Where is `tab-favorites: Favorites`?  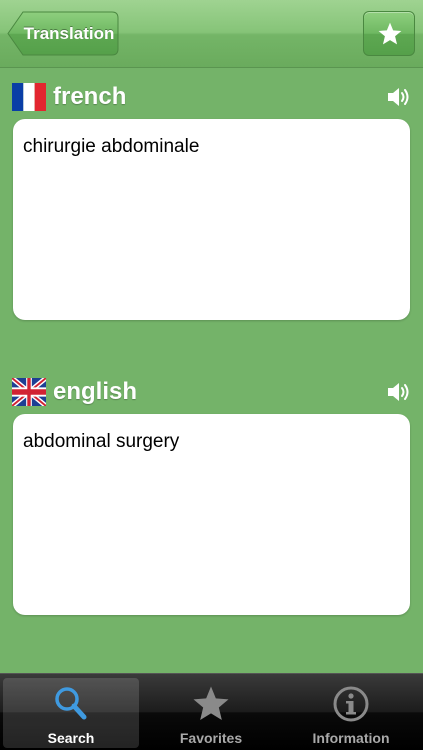
tab-favorites: Favorites is located at coordinates (211, 713).